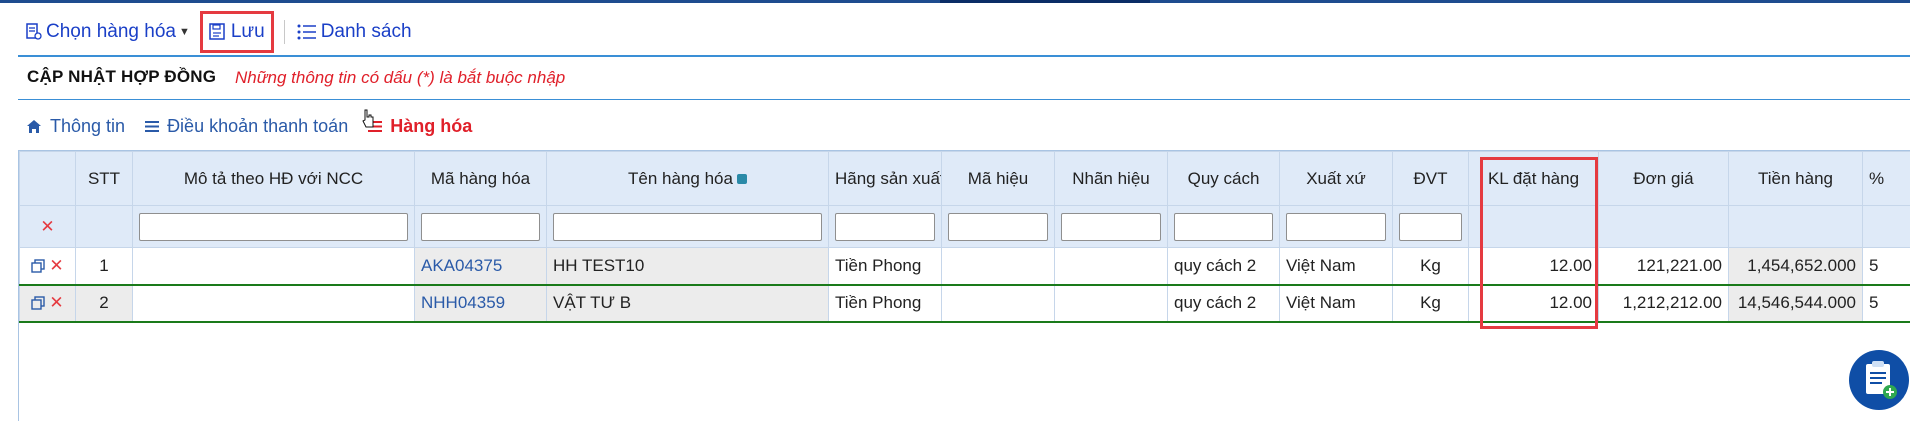  Describe the element at coordinates (1336, 178) in the screenshot. I see `col-origin: Xuất xứ` at that location.